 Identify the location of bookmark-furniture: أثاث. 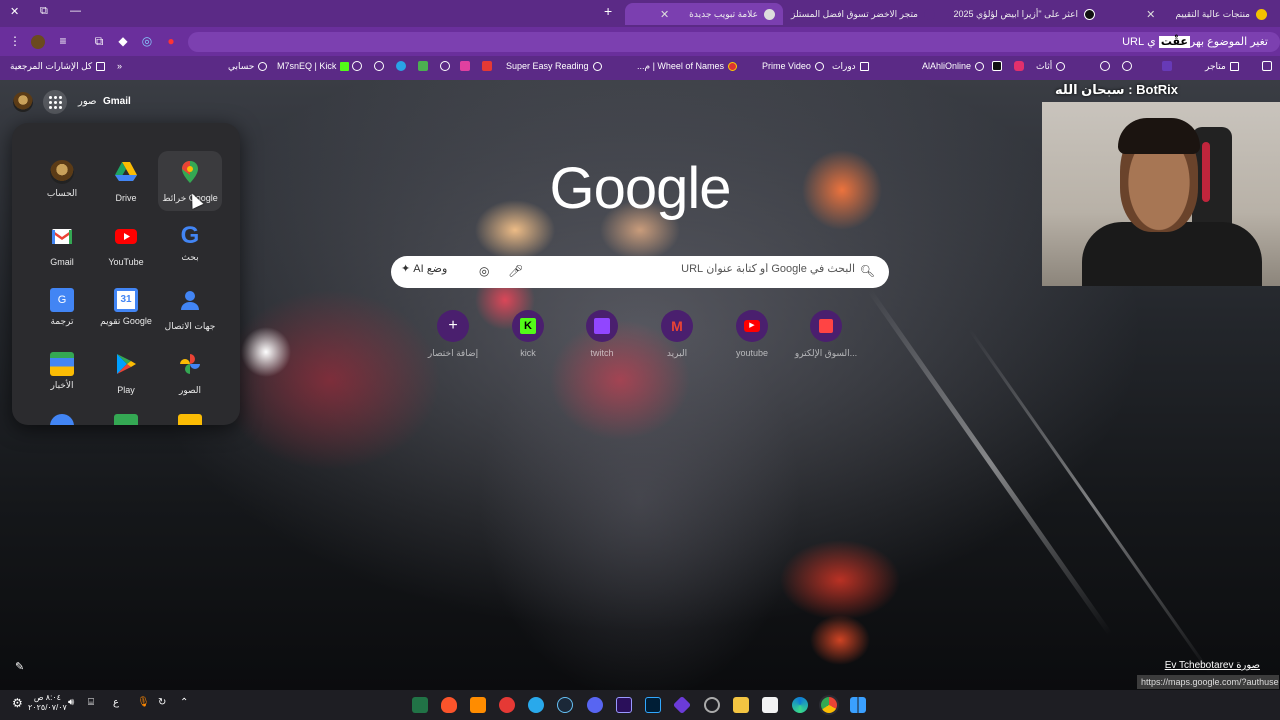
(1051, 66).